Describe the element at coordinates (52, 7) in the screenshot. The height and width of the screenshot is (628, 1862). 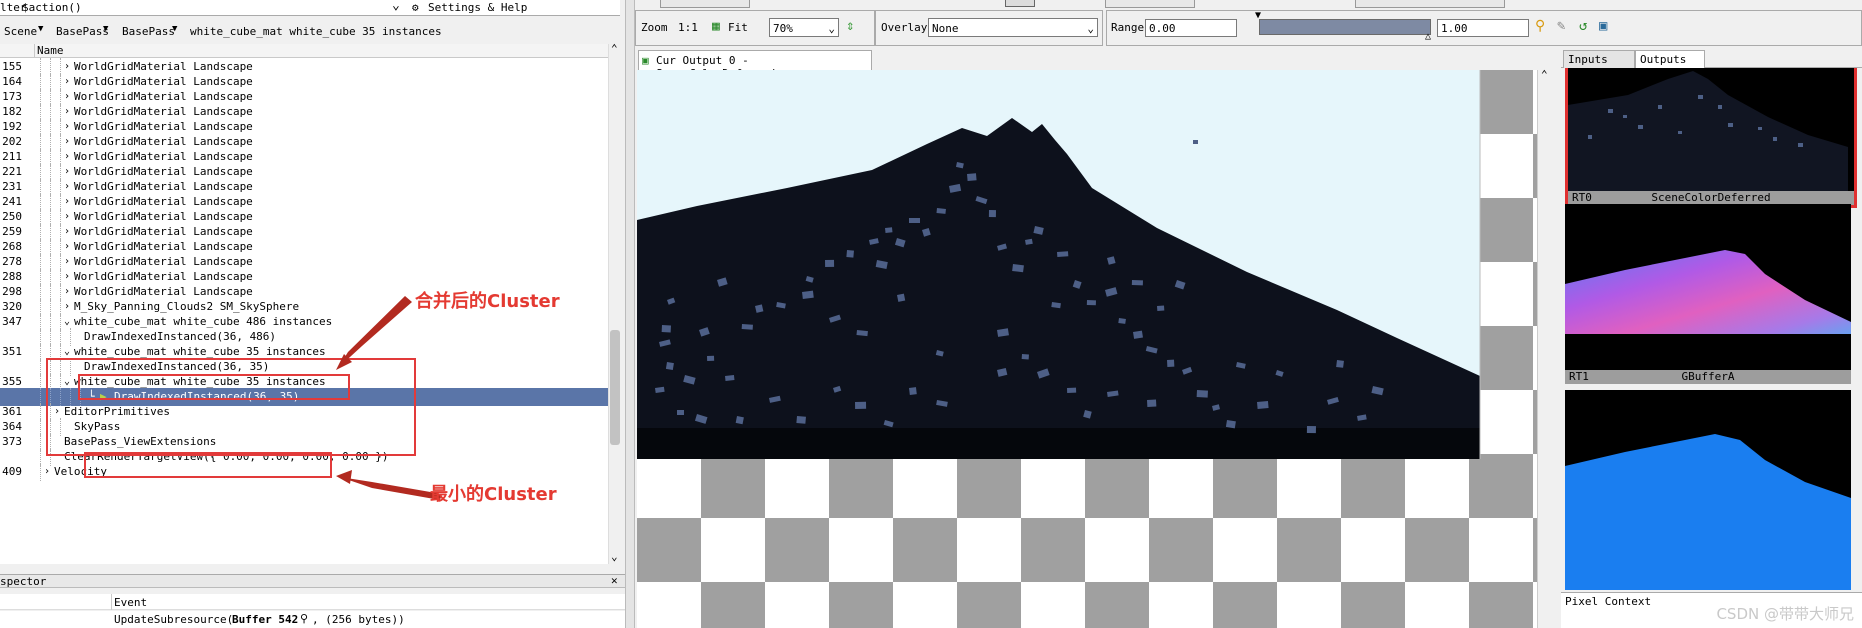
I see `filter-input: $action()` at that location.